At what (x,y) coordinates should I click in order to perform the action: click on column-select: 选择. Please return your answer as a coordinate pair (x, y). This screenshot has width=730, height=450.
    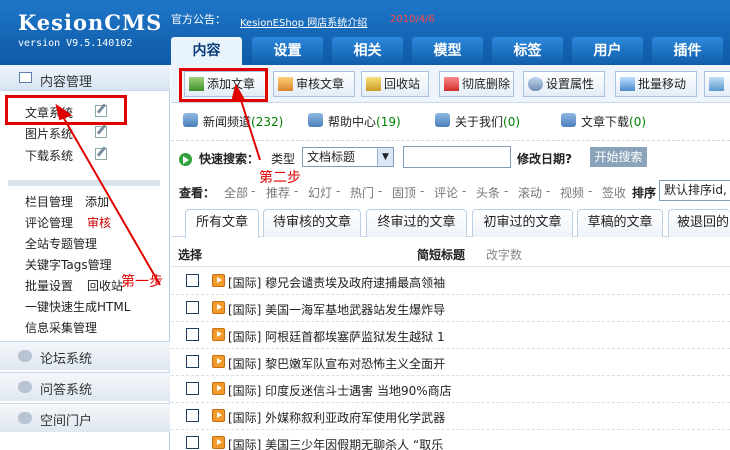
    Looking at the image, I should click on (190, 255).